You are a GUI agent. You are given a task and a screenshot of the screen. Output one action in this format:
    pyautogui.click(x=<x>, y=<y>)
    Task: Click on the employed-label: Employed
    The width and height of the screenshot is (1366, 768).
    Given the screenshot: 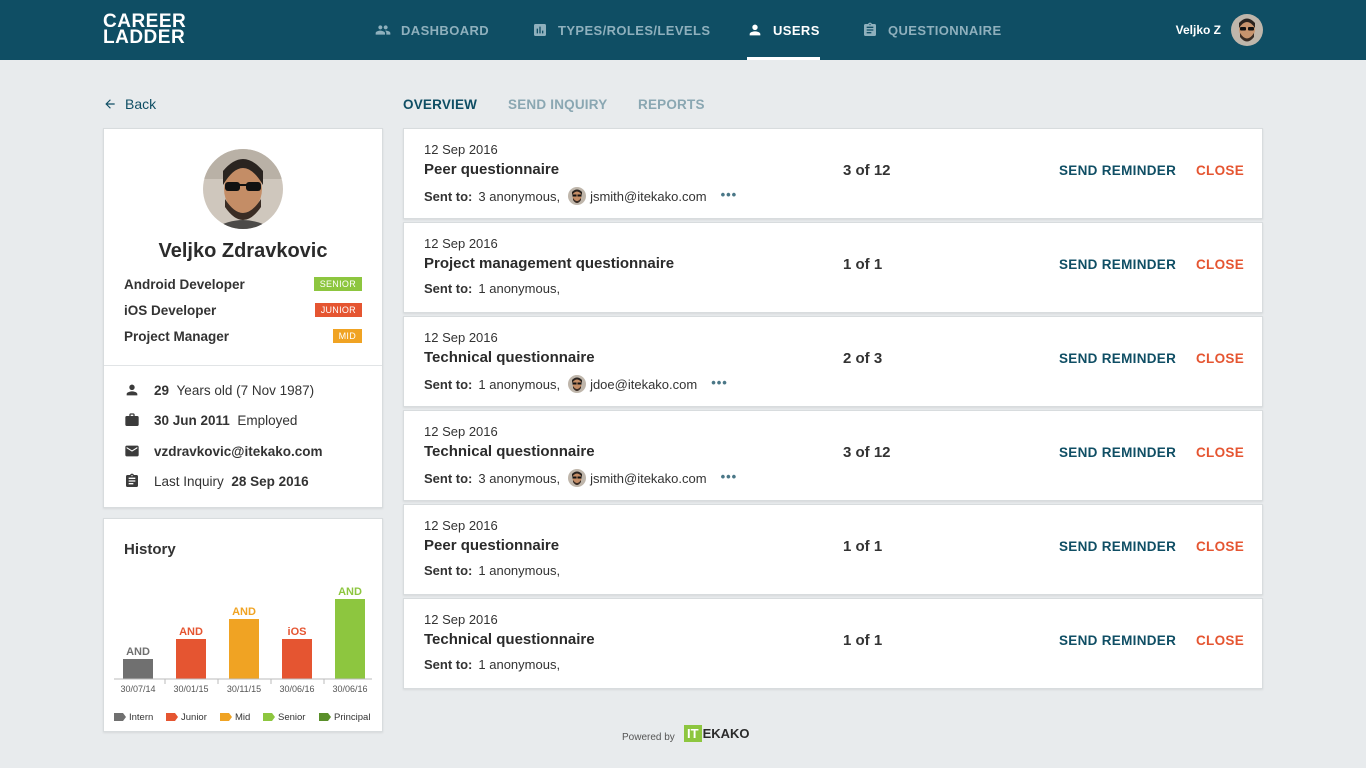 What is the action you would take?
    pyautogui.click(x=267, y=420)
    